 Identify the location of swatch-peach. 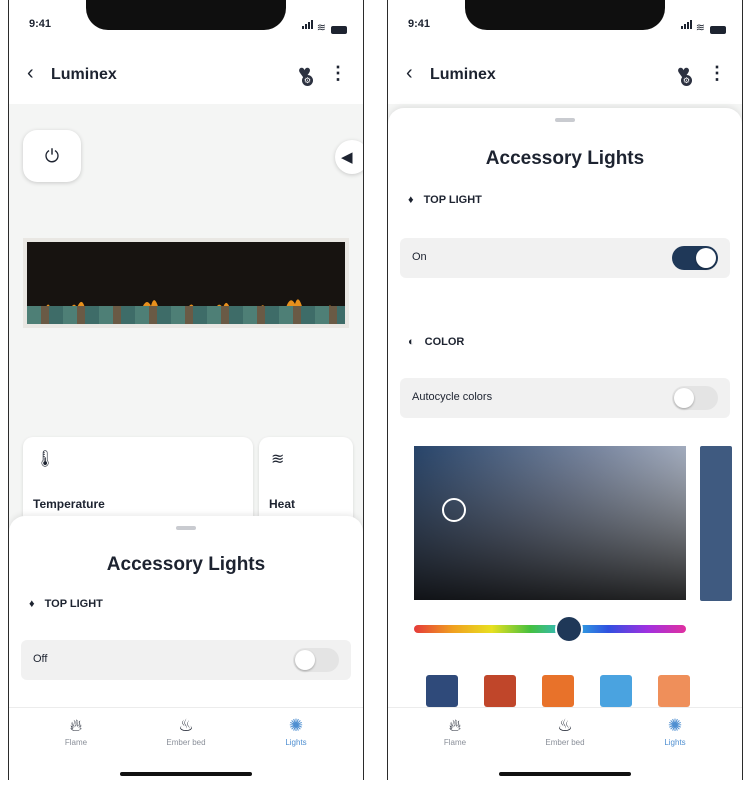
(674, 691).